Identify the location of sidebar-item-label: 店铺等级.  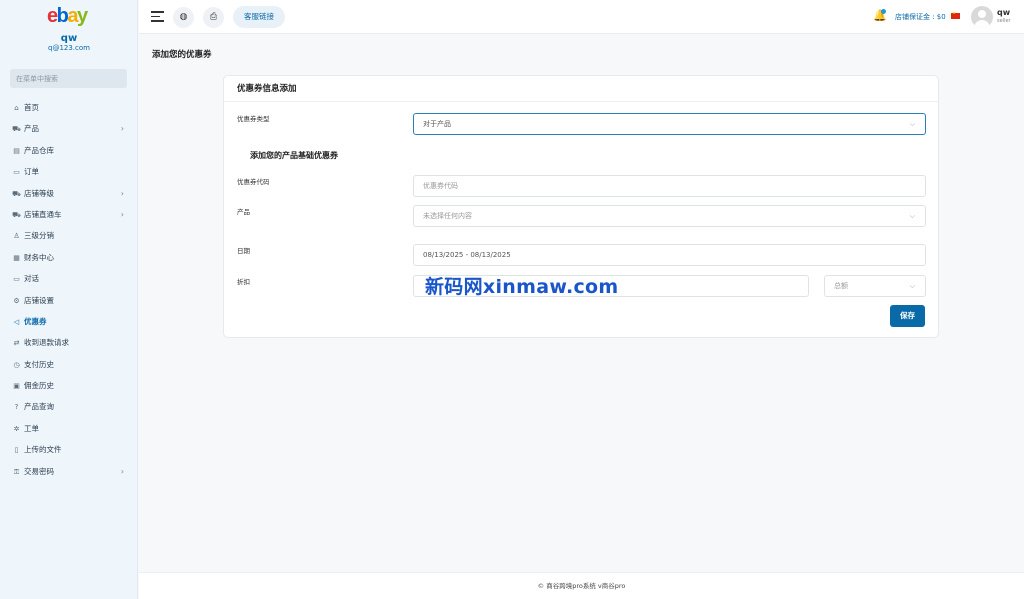
(39, 193).